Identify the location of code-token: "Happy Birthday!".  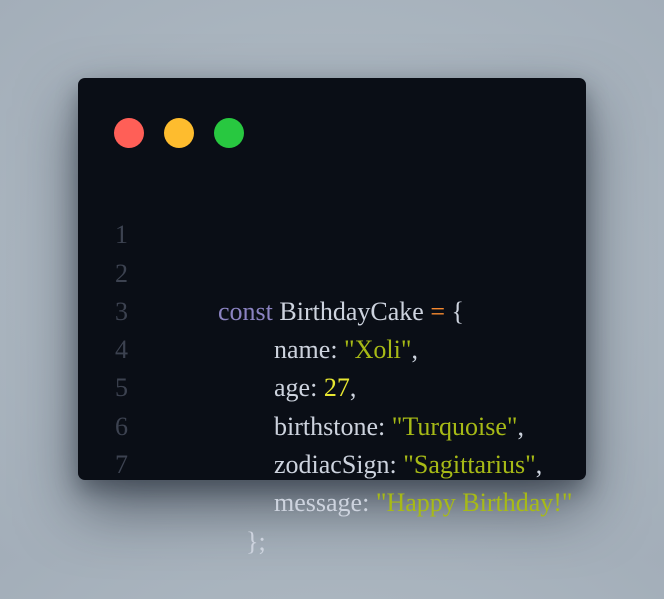
(474, 503).